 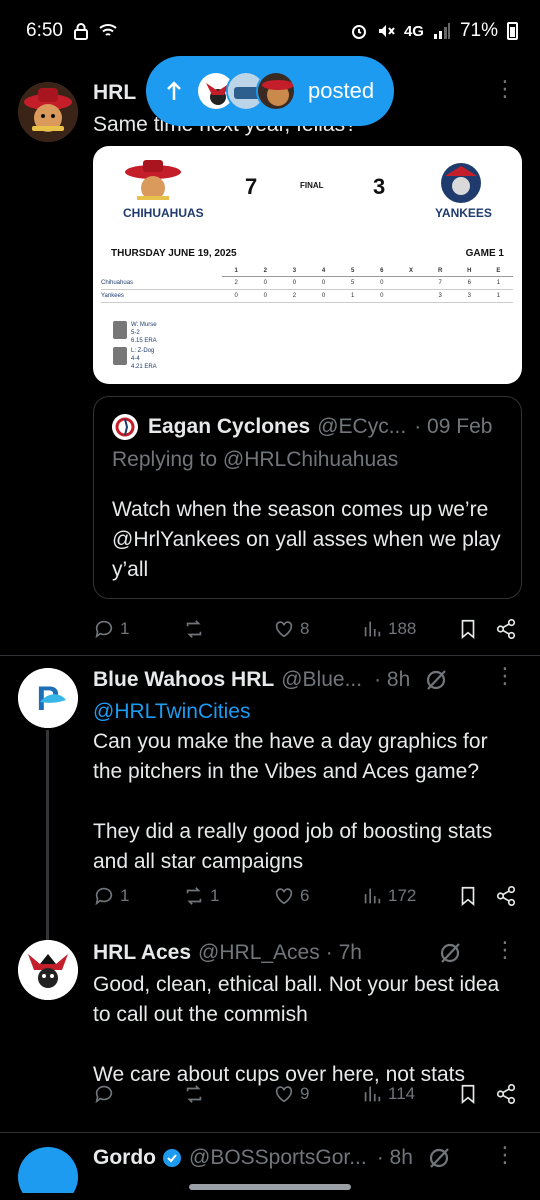 What do you see at coordinates (317, 1094) in the screenshot?
I see `like-button: 9` at bounding box center [317, 1094].